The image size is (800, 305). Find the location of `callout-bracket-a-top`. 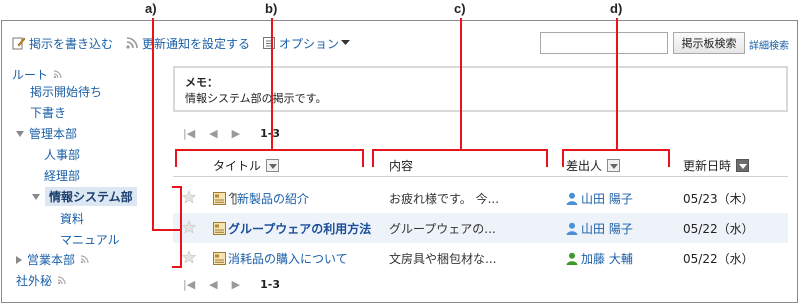

callout-bracket-a-top is located at coordinates (177, 187).